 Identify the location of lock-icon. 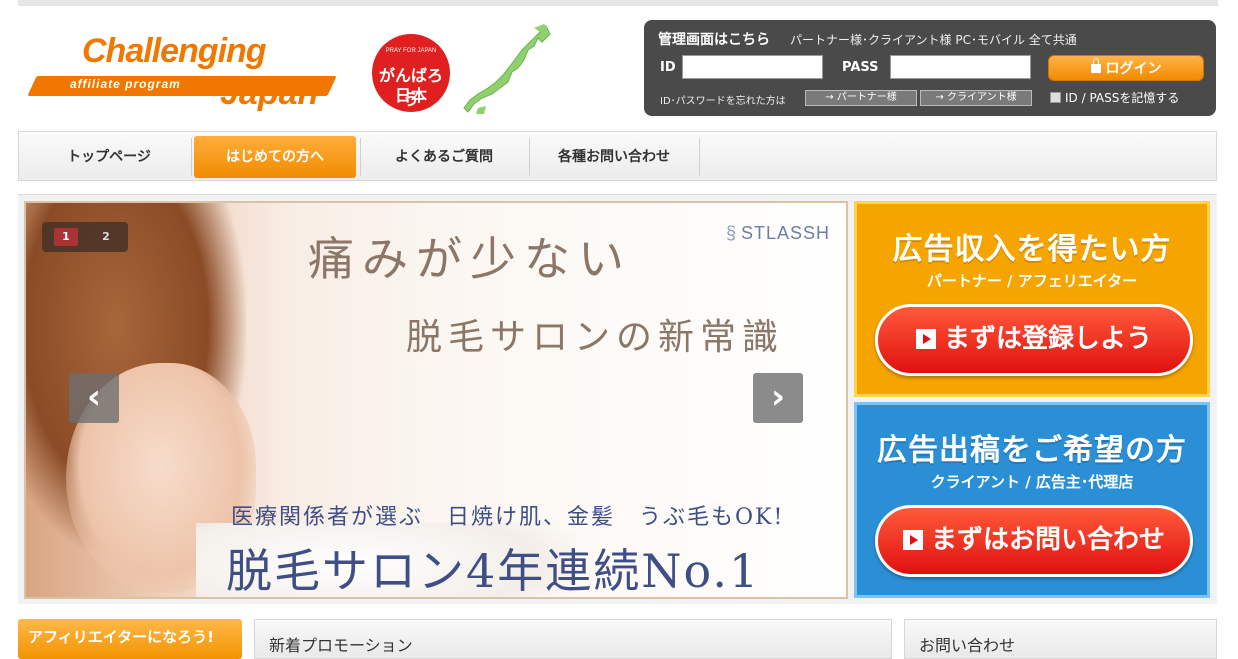
(1095, 65).